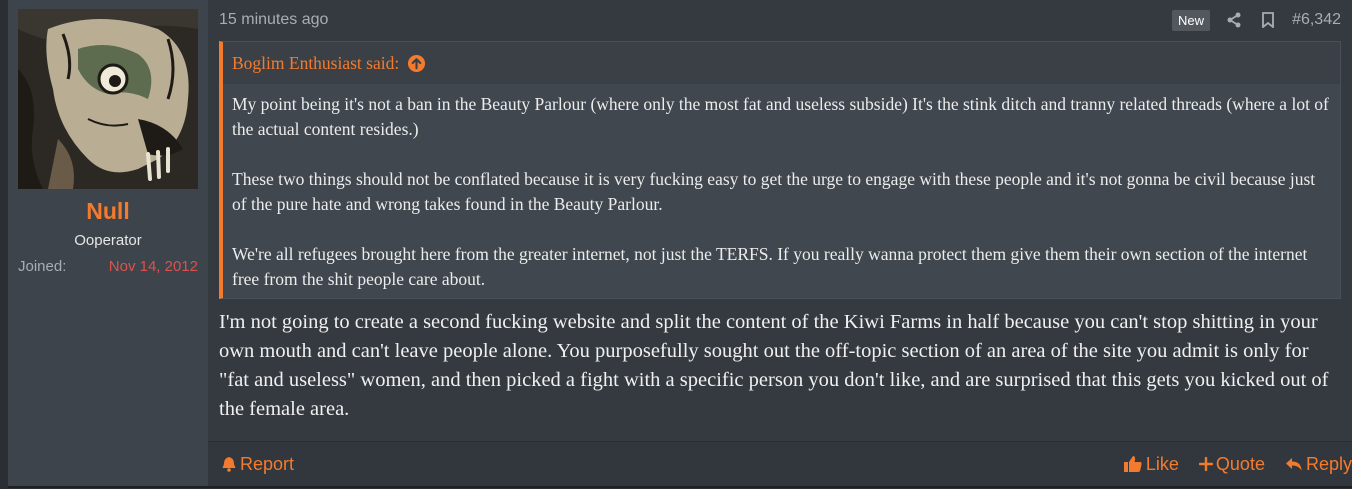  I want to click on quote-button: Quote, so click(1231, 464).